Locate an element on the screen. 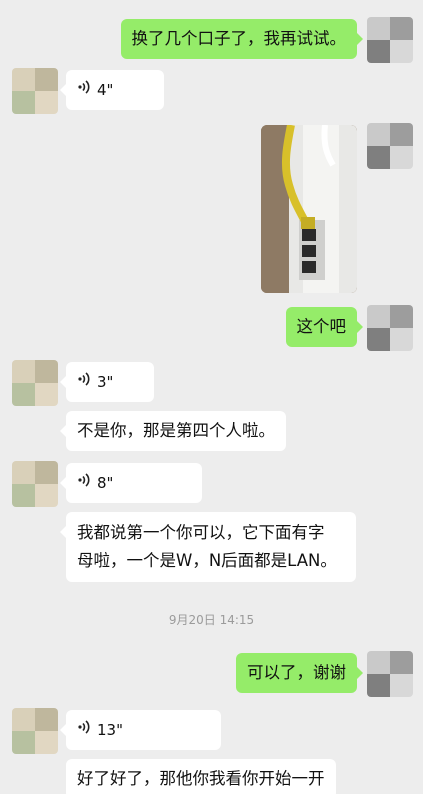 Image resolution: width=423 pixels, height=794 pixels. message-text: 好了好了，那他你我看你开始一开 is located at coordinates (201, 778).